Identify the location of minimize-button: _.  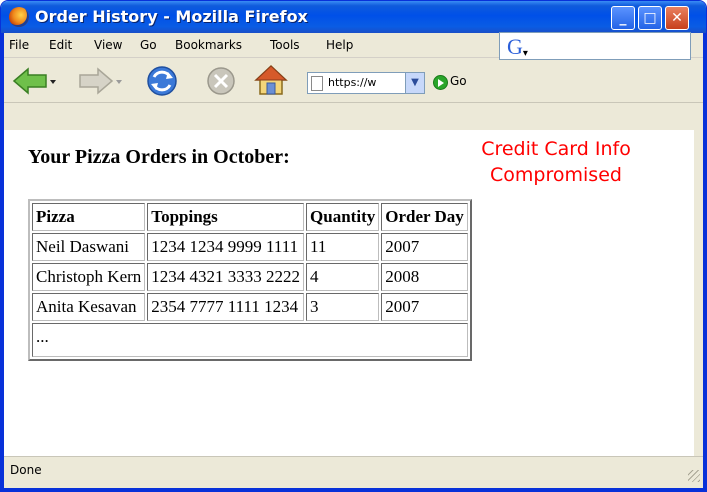
(623, 18).